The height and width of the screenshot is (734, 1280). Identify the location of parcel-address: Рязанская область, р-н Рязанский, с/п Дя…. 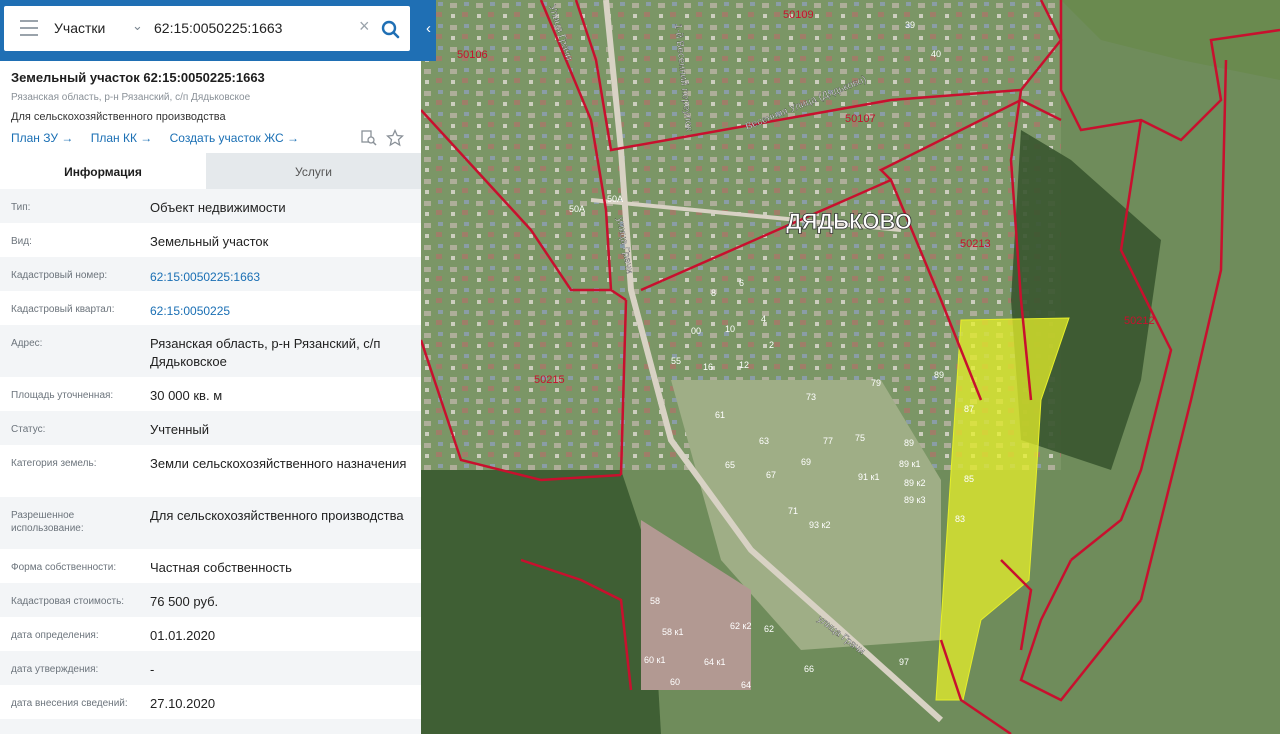
(131, 97).